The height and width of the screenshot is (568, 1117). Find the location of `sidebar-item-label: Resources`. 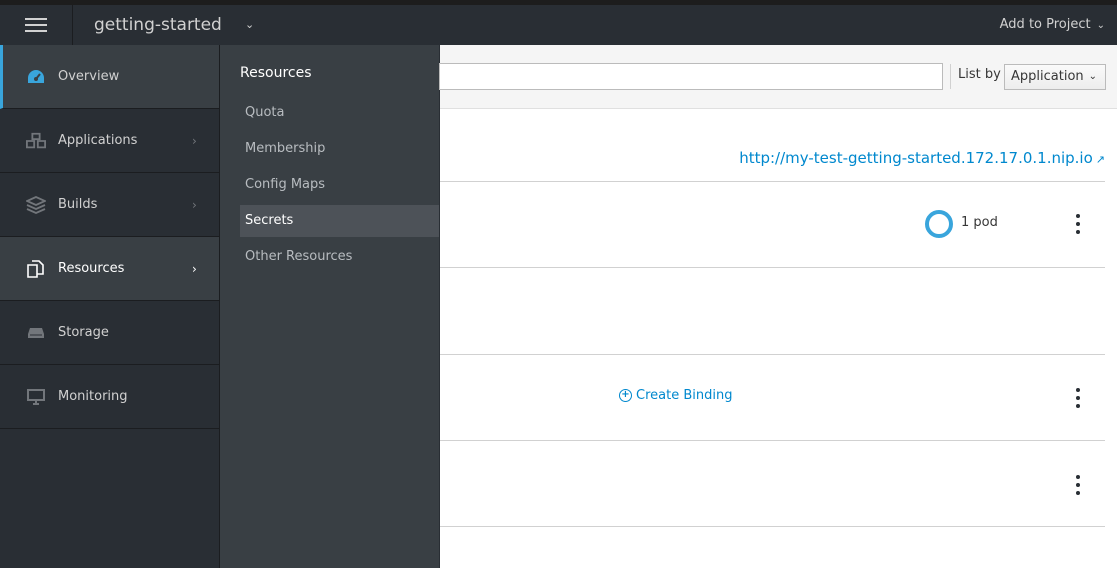

sidebar-item-label: Resources is located at coordinates (91, 268).